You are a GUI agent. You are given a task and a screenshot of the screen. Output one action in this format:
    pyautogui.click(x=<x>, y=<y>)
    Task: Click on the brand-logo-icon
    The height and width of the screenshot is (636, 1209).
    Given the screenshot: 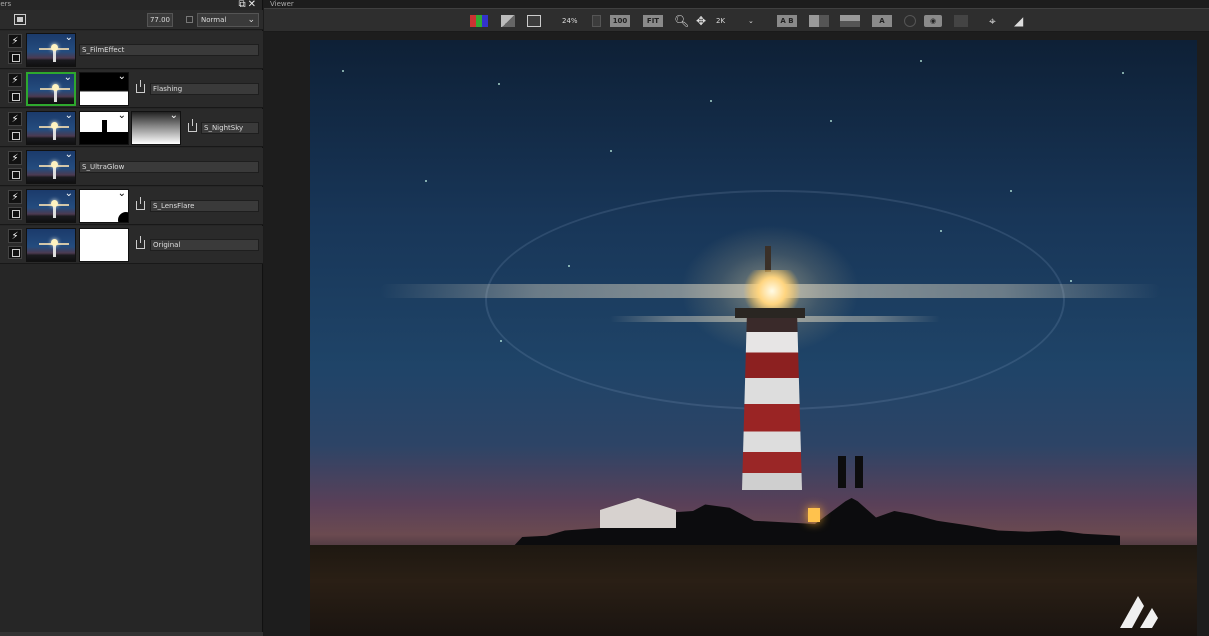 What is the action you would take?
    pyautogui.click(x=1139, y=612)
    